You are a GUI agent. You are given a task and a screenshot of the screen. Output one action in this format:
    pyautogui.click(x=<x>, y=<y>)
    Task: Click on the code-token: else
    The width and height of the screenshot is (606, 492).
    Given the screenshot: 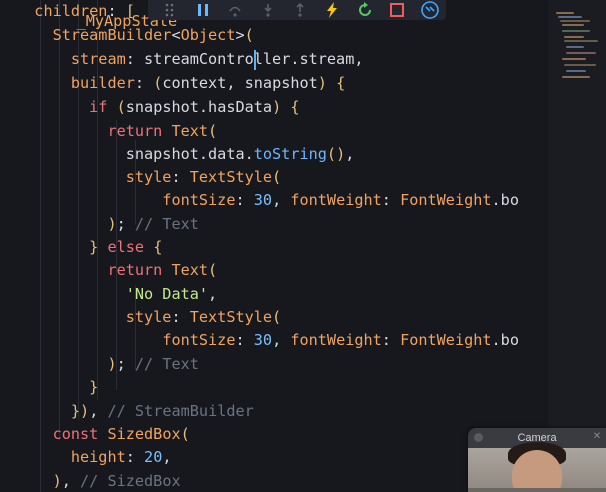 What is the action you would take?
    pyautogui.click(x=126, y=247)
    